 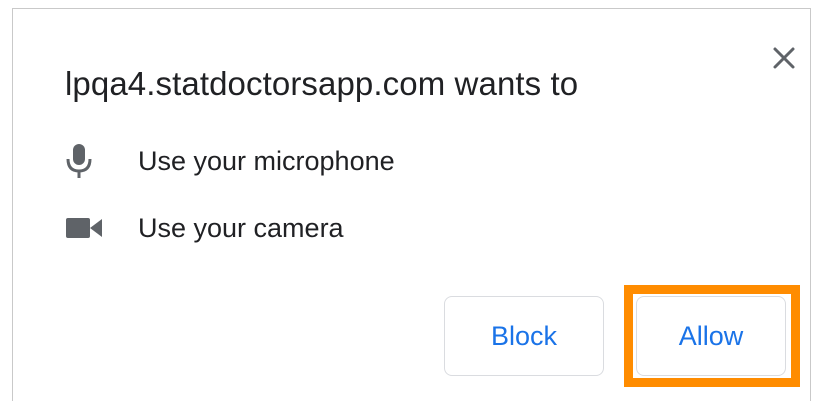 What do you see at coordinates (711, 336) in the screenshot?
I see `allow-button: Allow` at bounding box center [711, 336].